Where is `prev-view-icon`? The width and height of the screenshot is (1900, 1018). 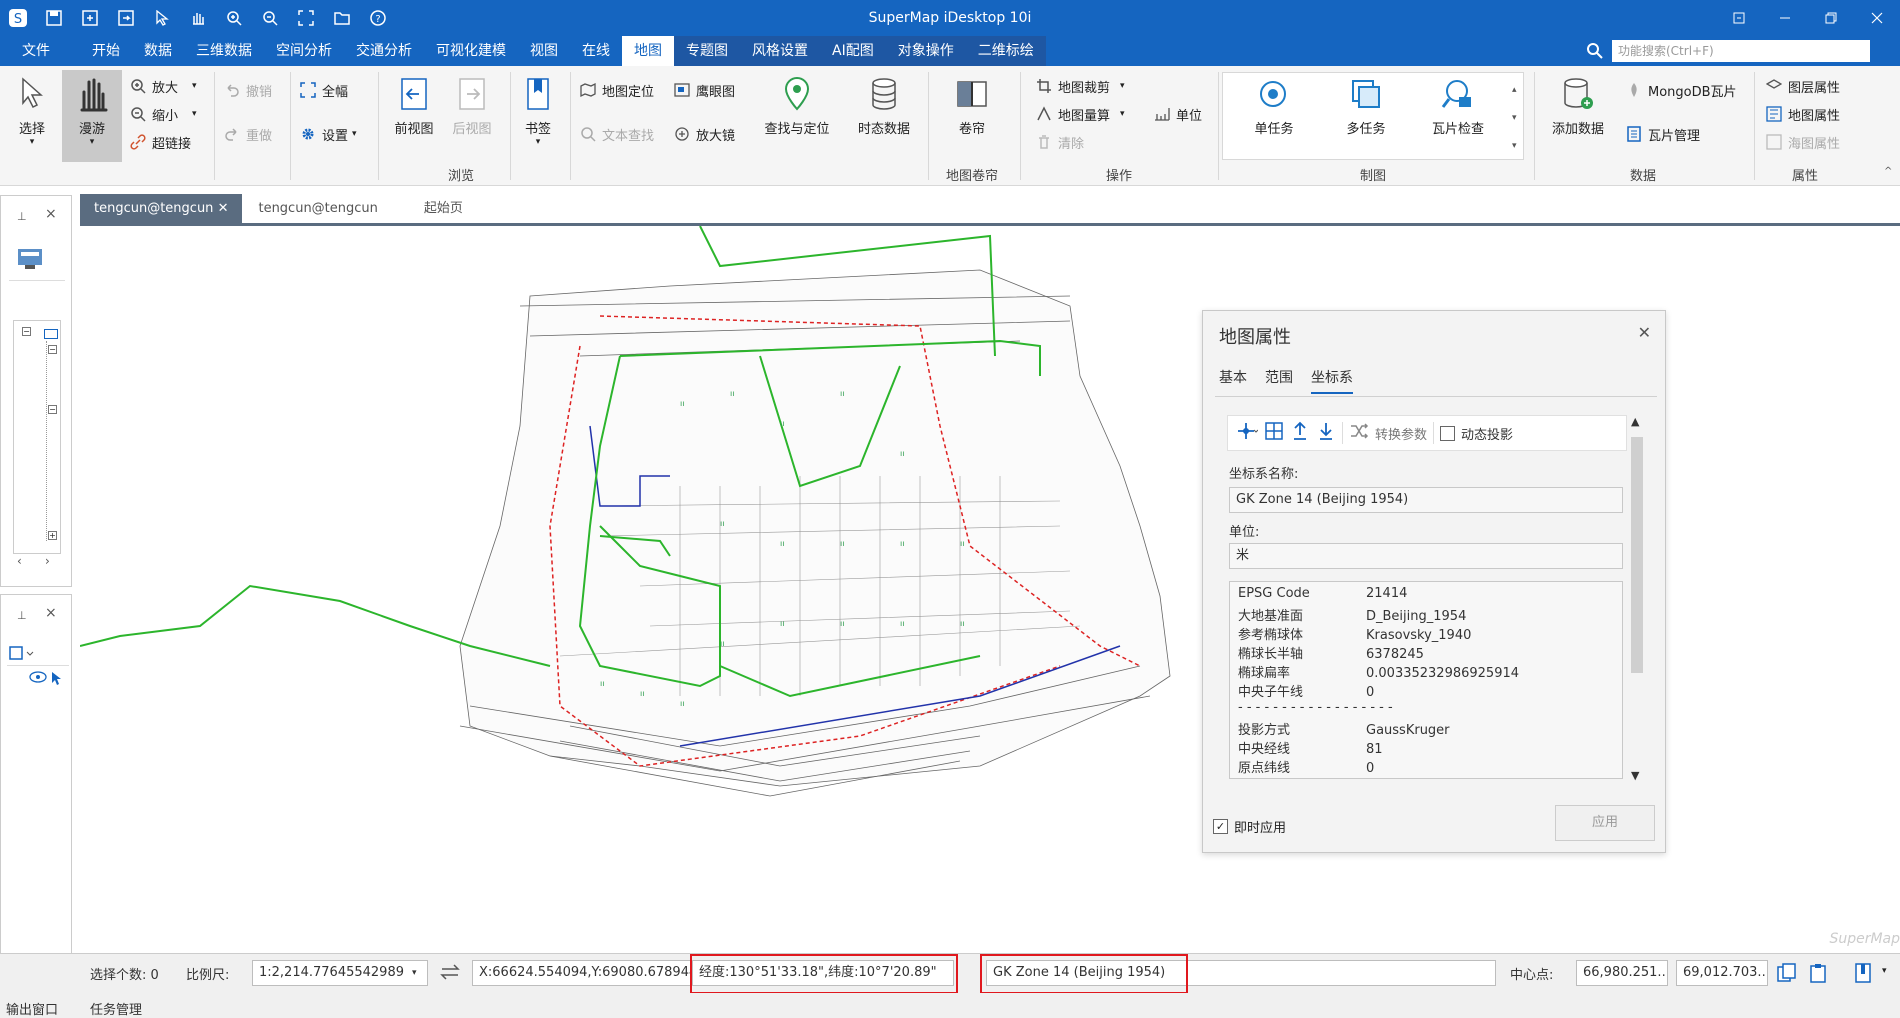 prev-view-icon is located at coordinates (414, 94).